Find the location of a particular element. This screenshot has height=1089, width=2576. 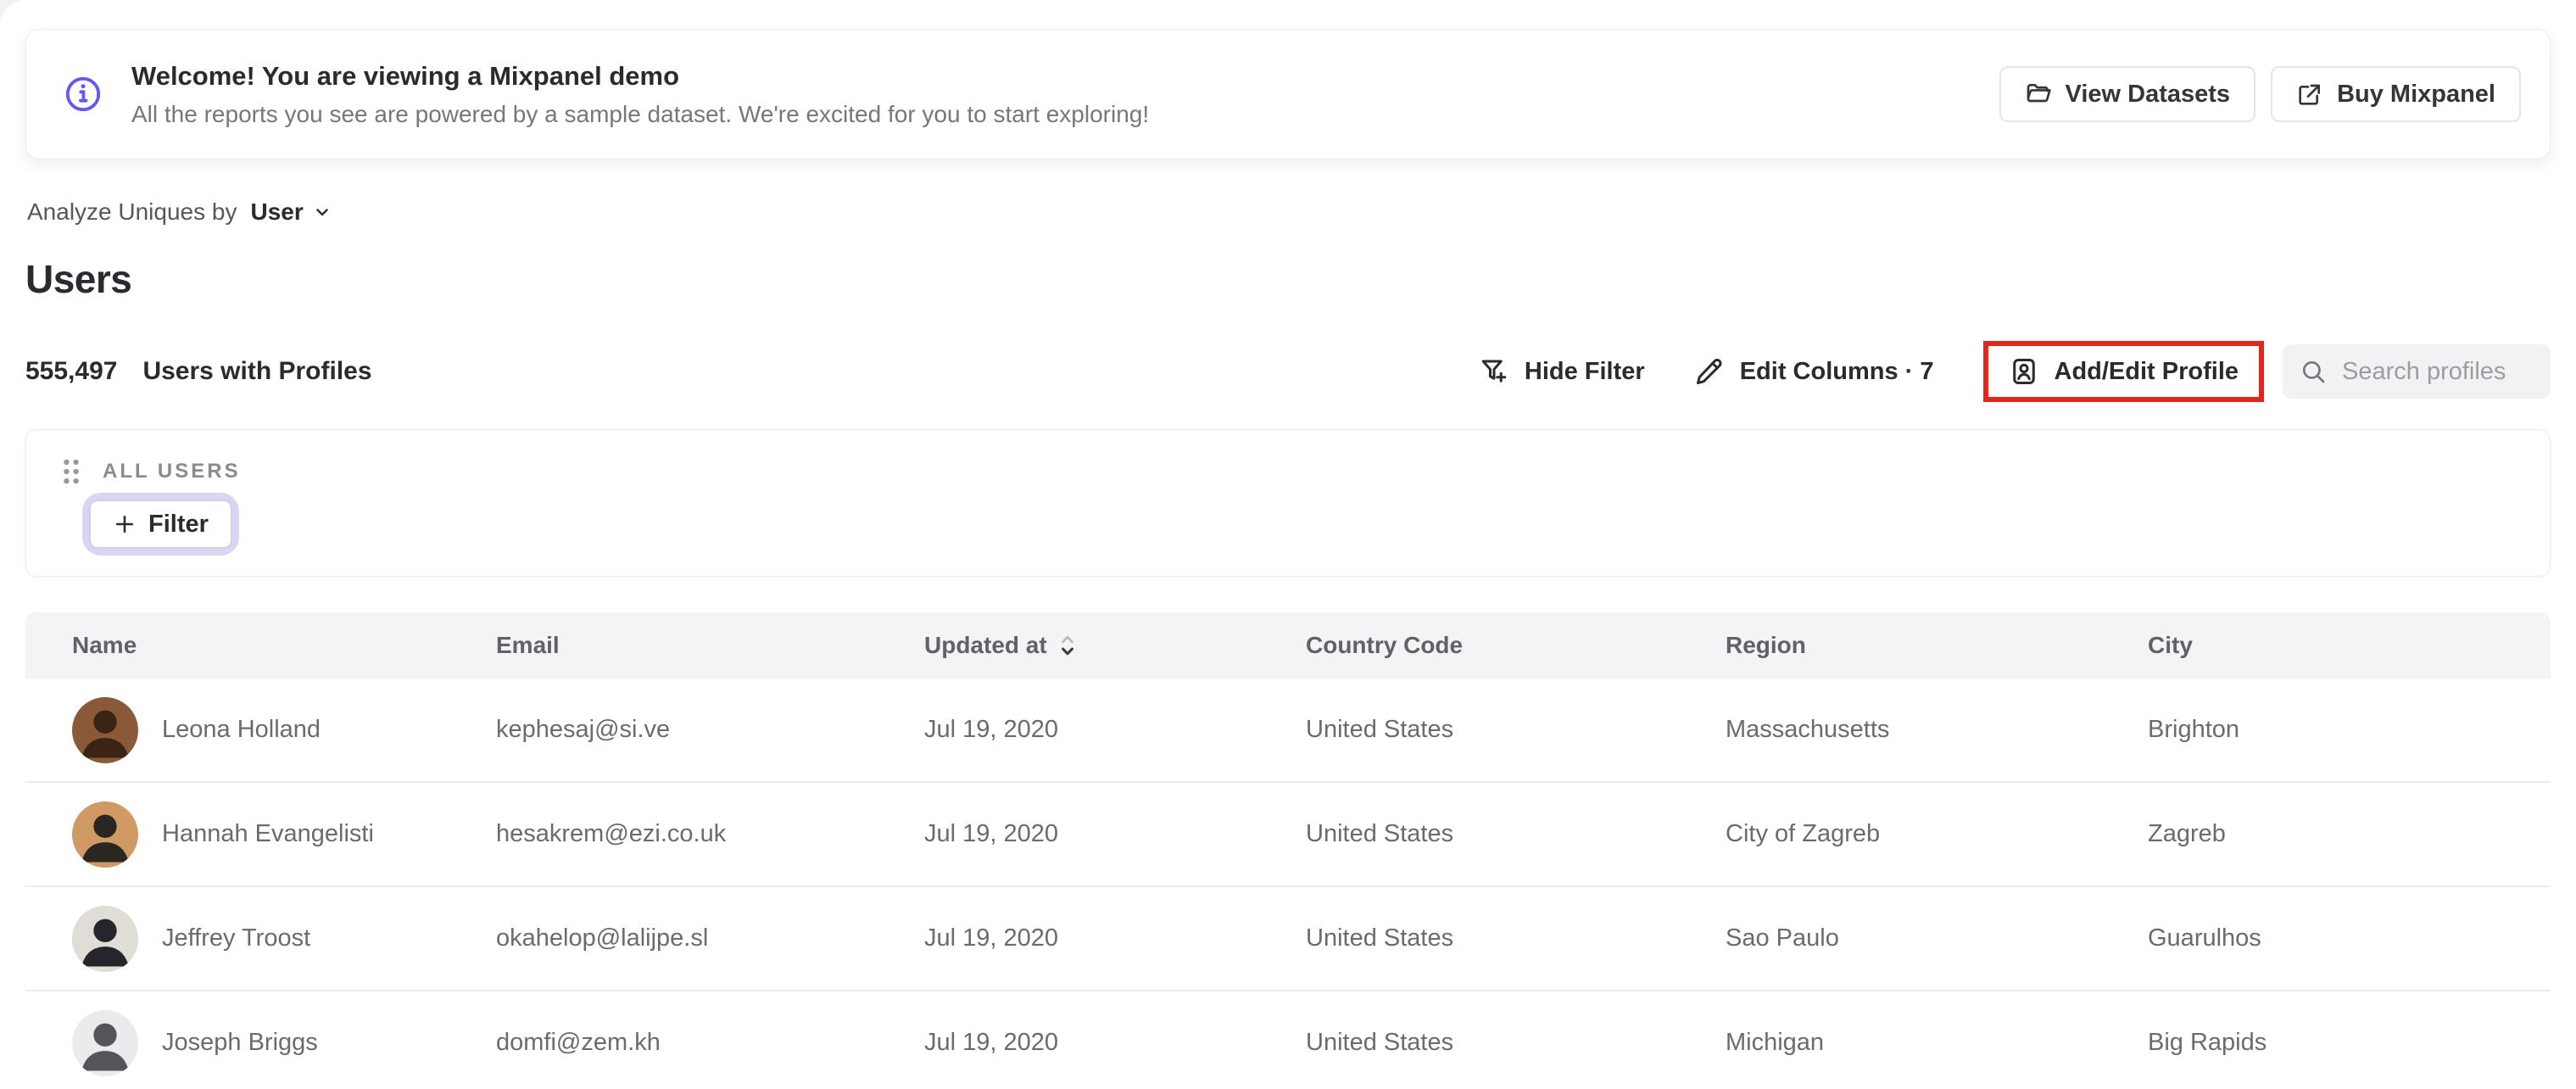

buy-mixpanel-label: Buy Mixpanel is located at coordinates (2416, 94).